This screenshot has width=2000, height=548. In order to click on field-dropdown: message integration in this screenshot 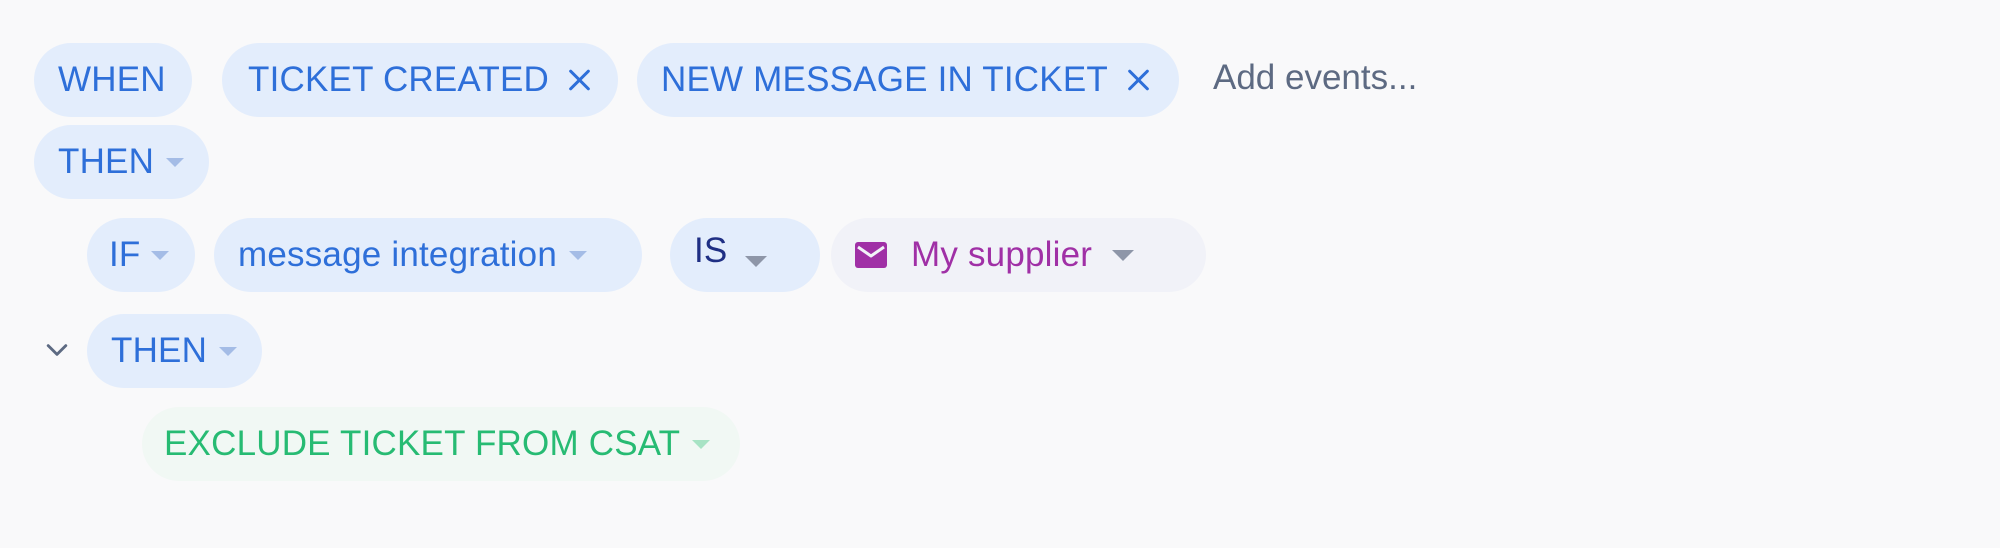, I will do `click(428, 255)`.